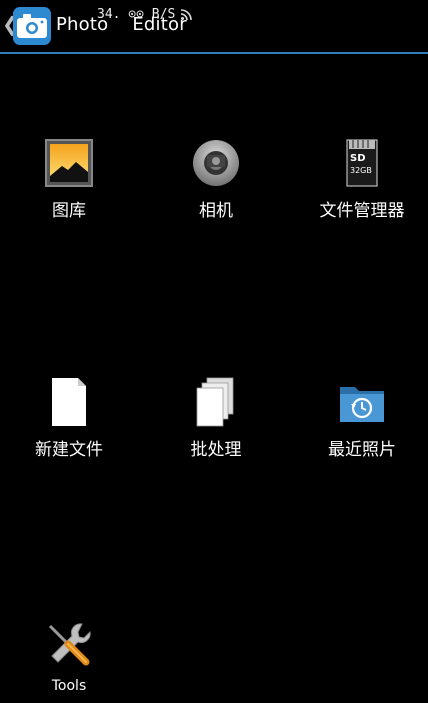 The width and height of the screenshot is (428, 703). Describe the element at coordinates (214, 27) in the screenshot. I see `action-bar: ❮ Photo Editor 34. ⊙⊙ B/S` at that location.